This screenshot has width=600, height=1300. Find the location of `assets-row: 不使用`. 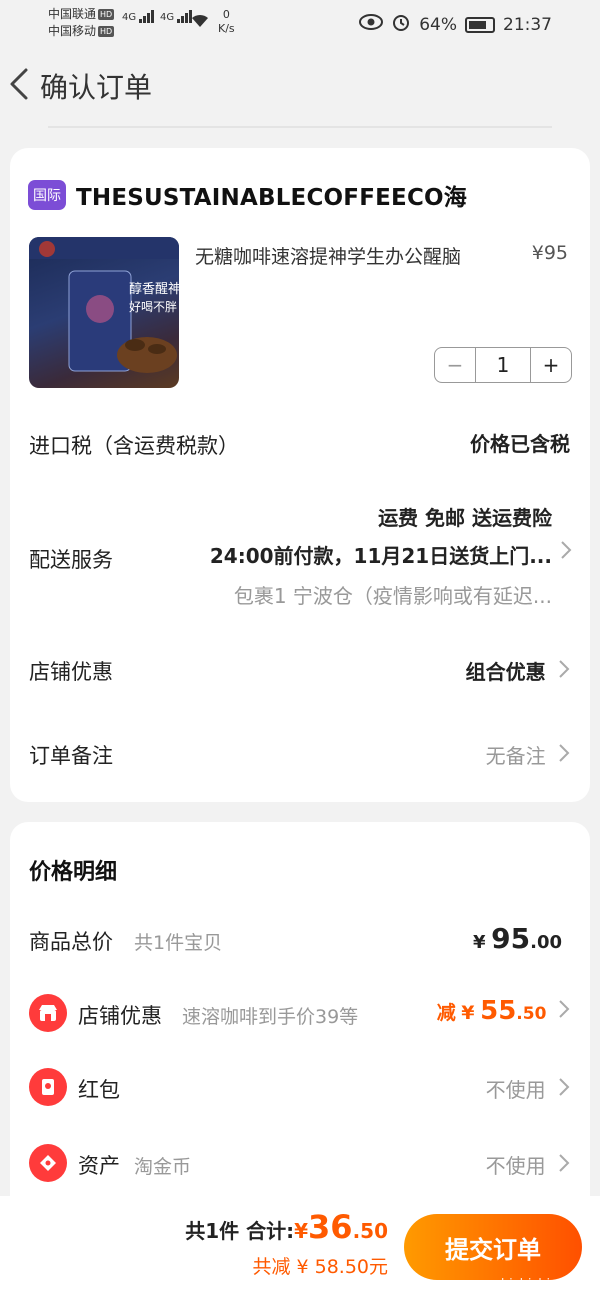

assets-row: 不使用 is located at coordinates (528, 1164).